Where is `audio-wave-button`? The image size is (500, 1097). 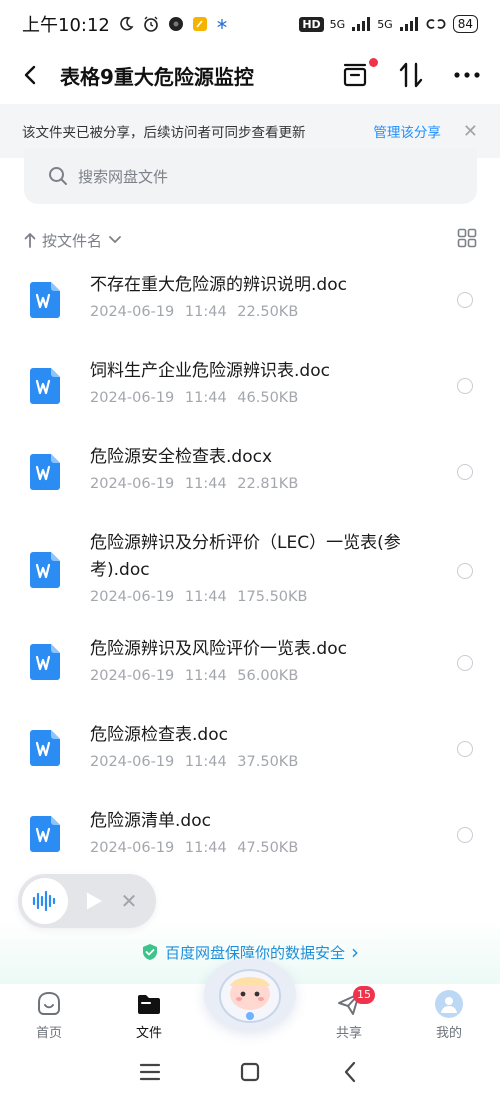 audio-wave-button is located at coordinates (45, 901).